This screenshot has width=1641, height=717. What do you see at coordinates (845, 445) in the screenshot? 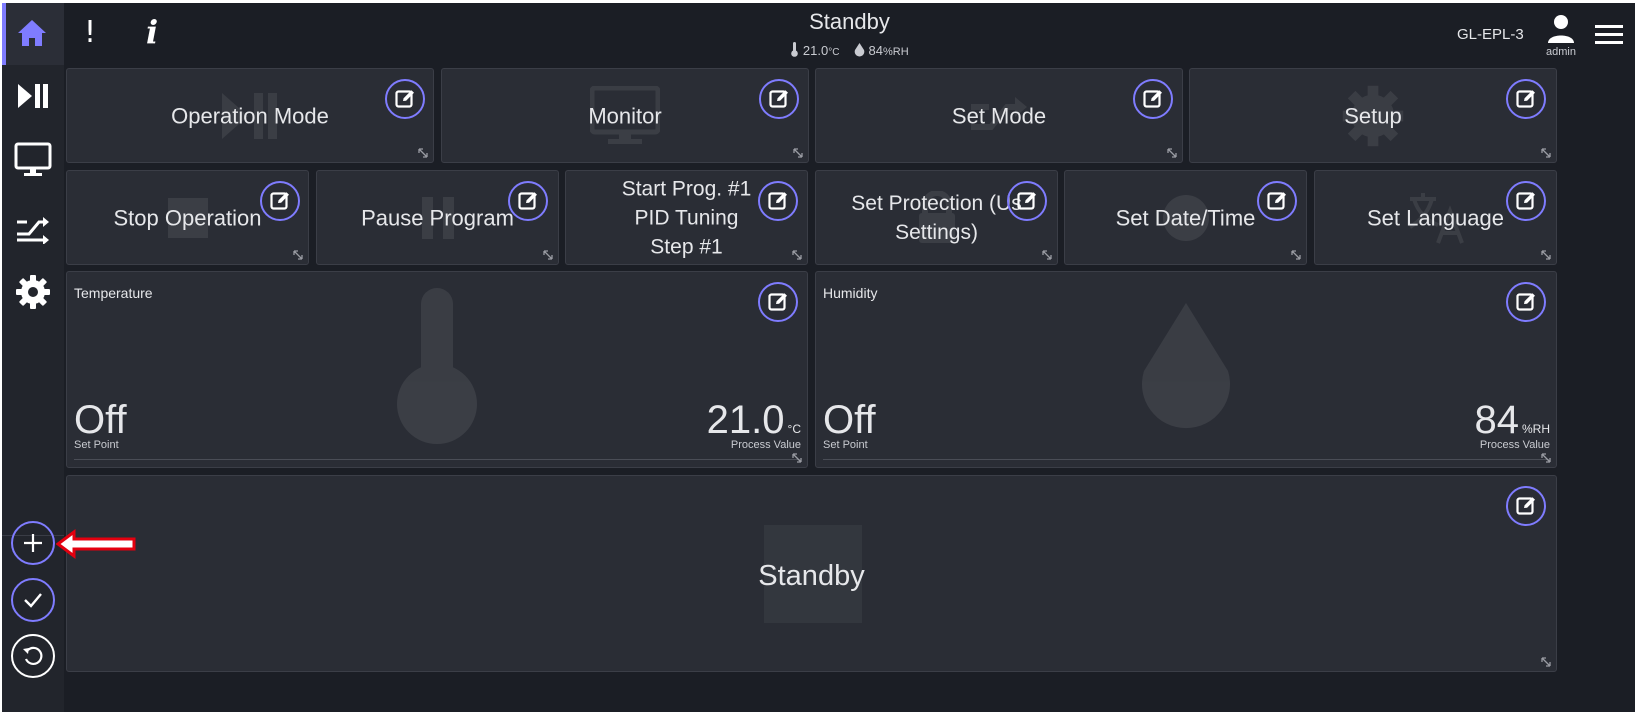
I see `set-point-label: Set Point` at bounding box center [845, 445].